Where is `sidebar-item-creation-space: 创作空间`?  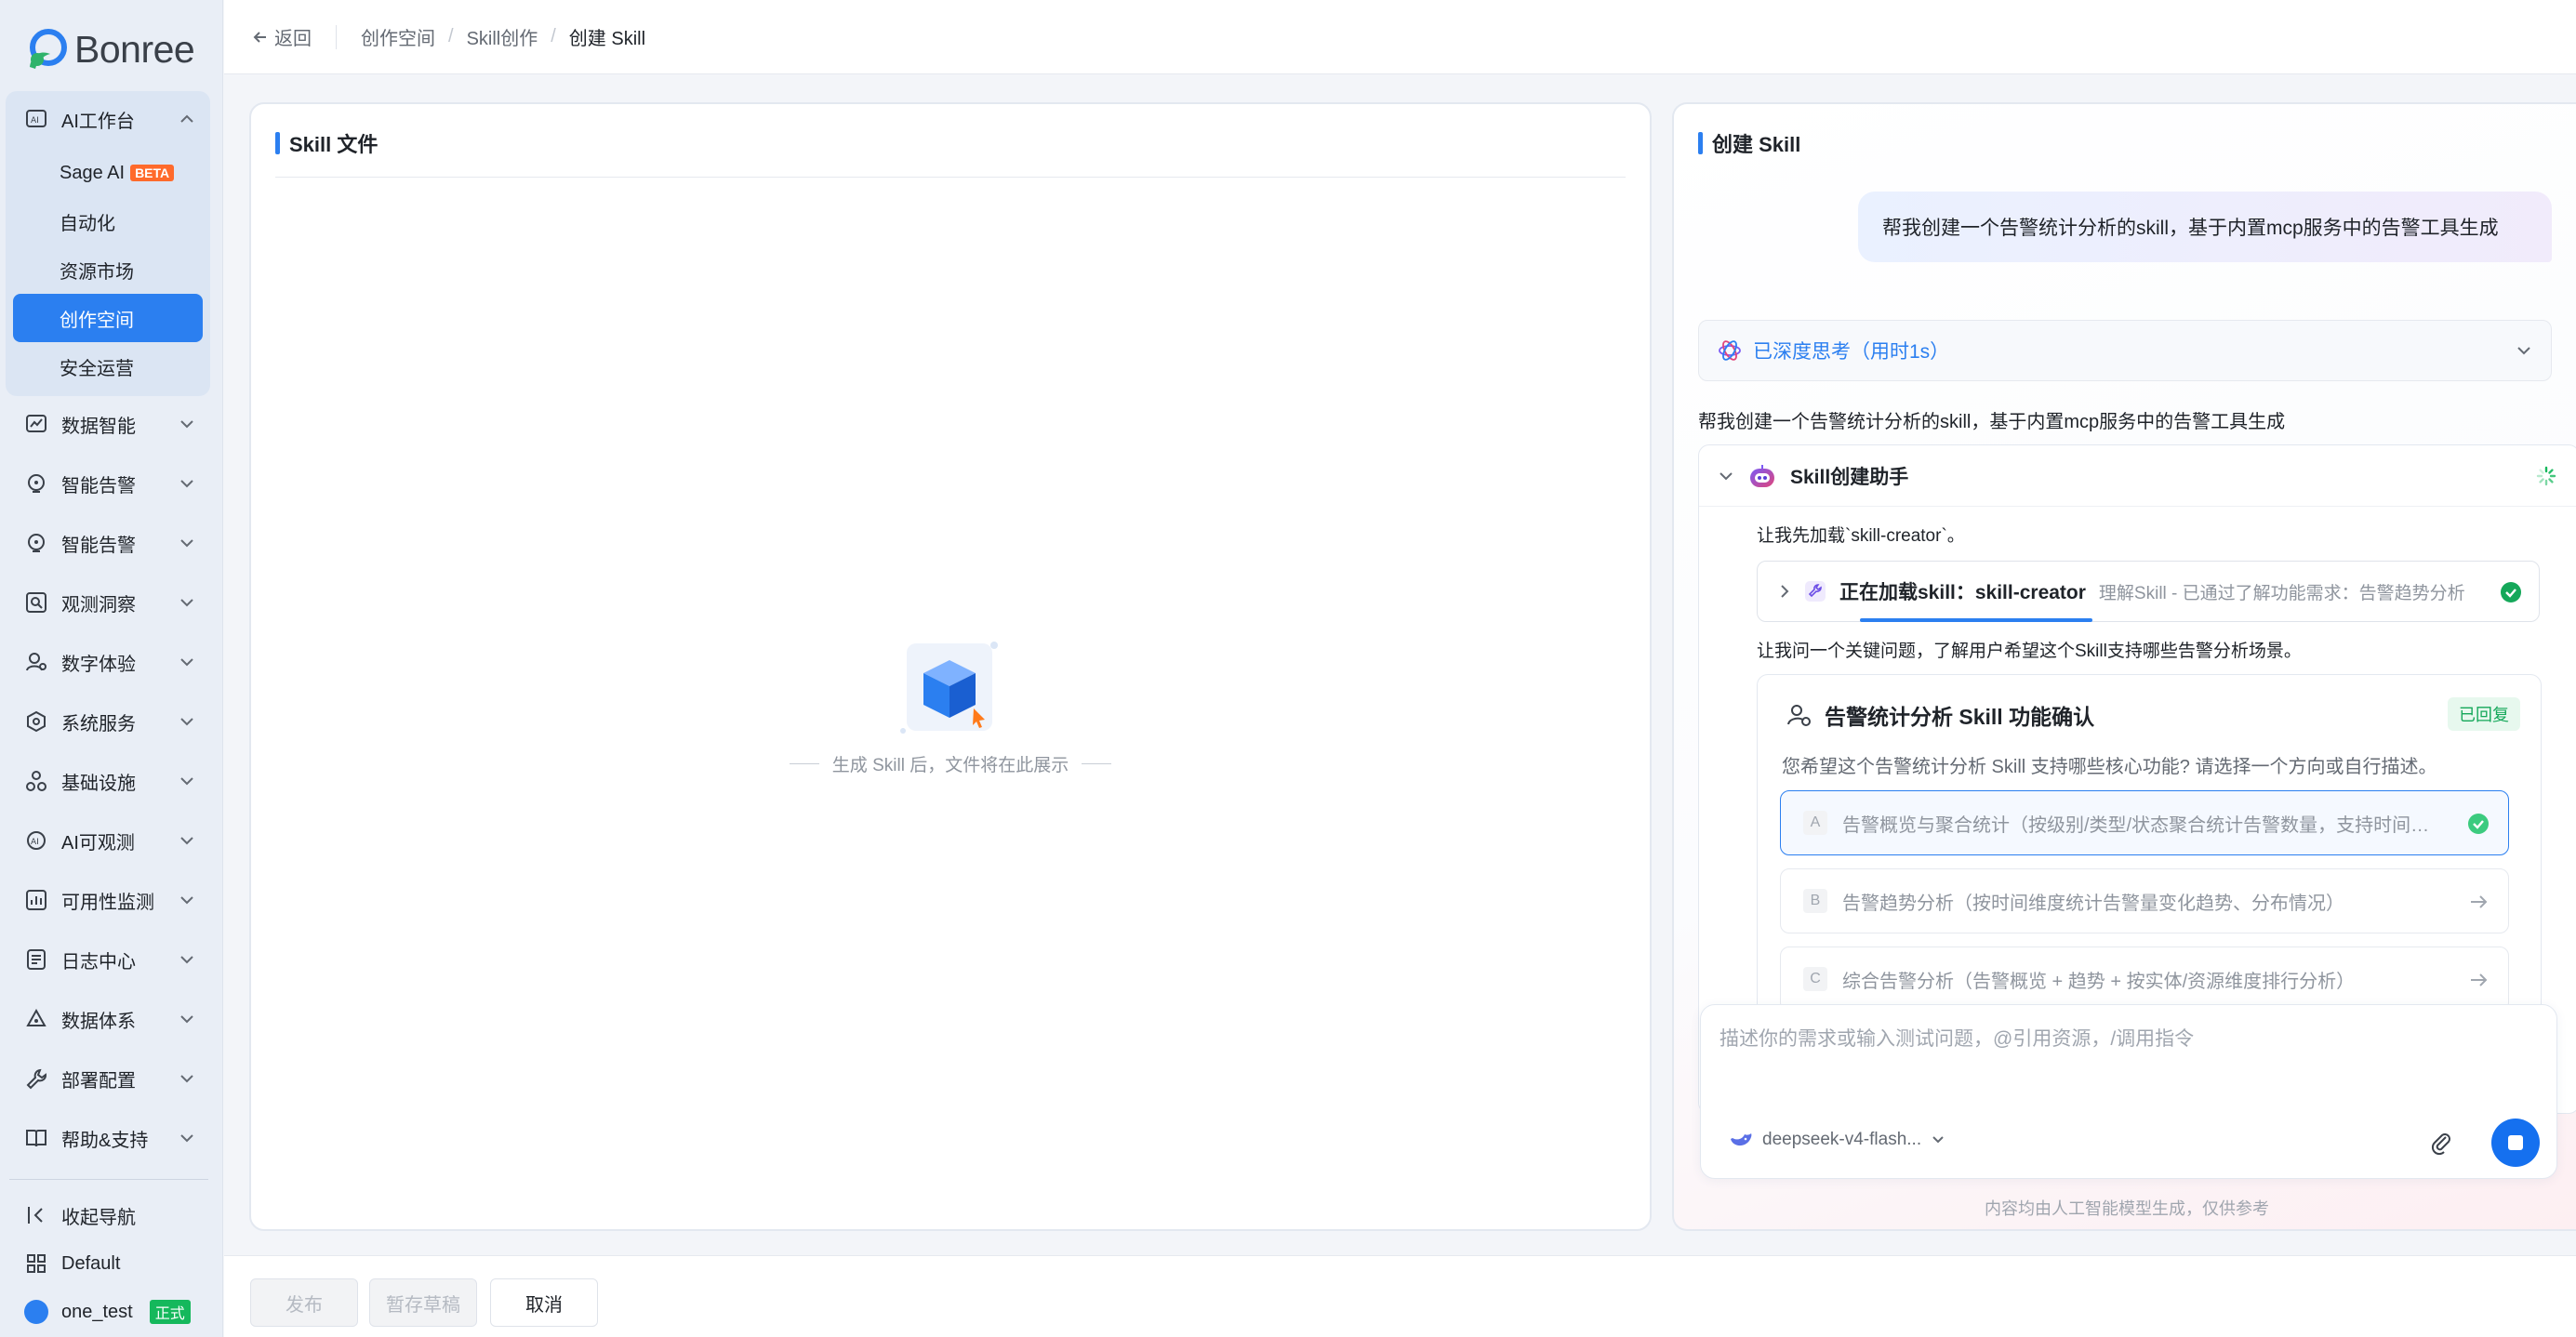 sidebar-item-creation-space: 创作空间 is located at coordinates (108, 318).